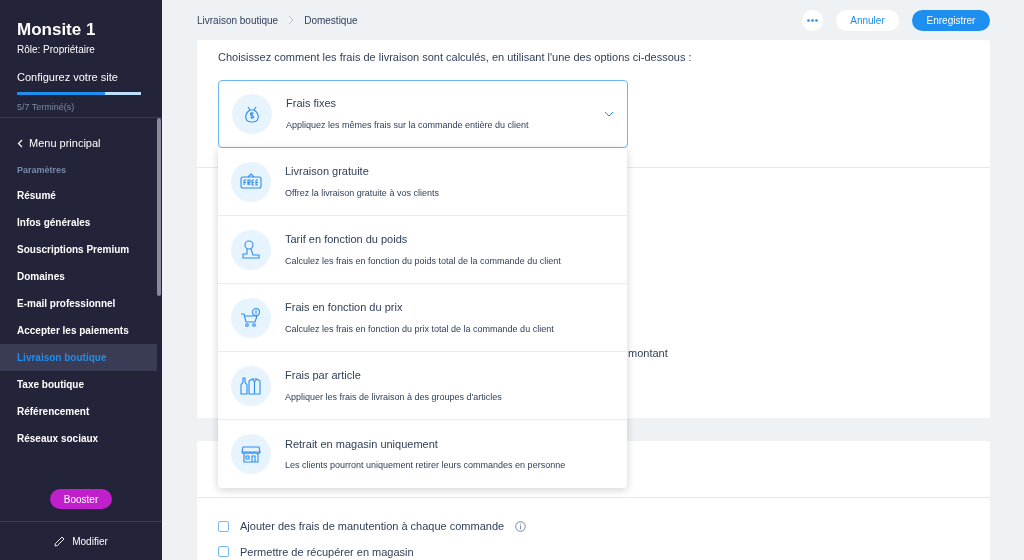 This screenshot has width=1024, height=560. What do you see at coordinates (159, 207) in the screenshot?
I see `scrollbar` at bounding box center [159, 207].